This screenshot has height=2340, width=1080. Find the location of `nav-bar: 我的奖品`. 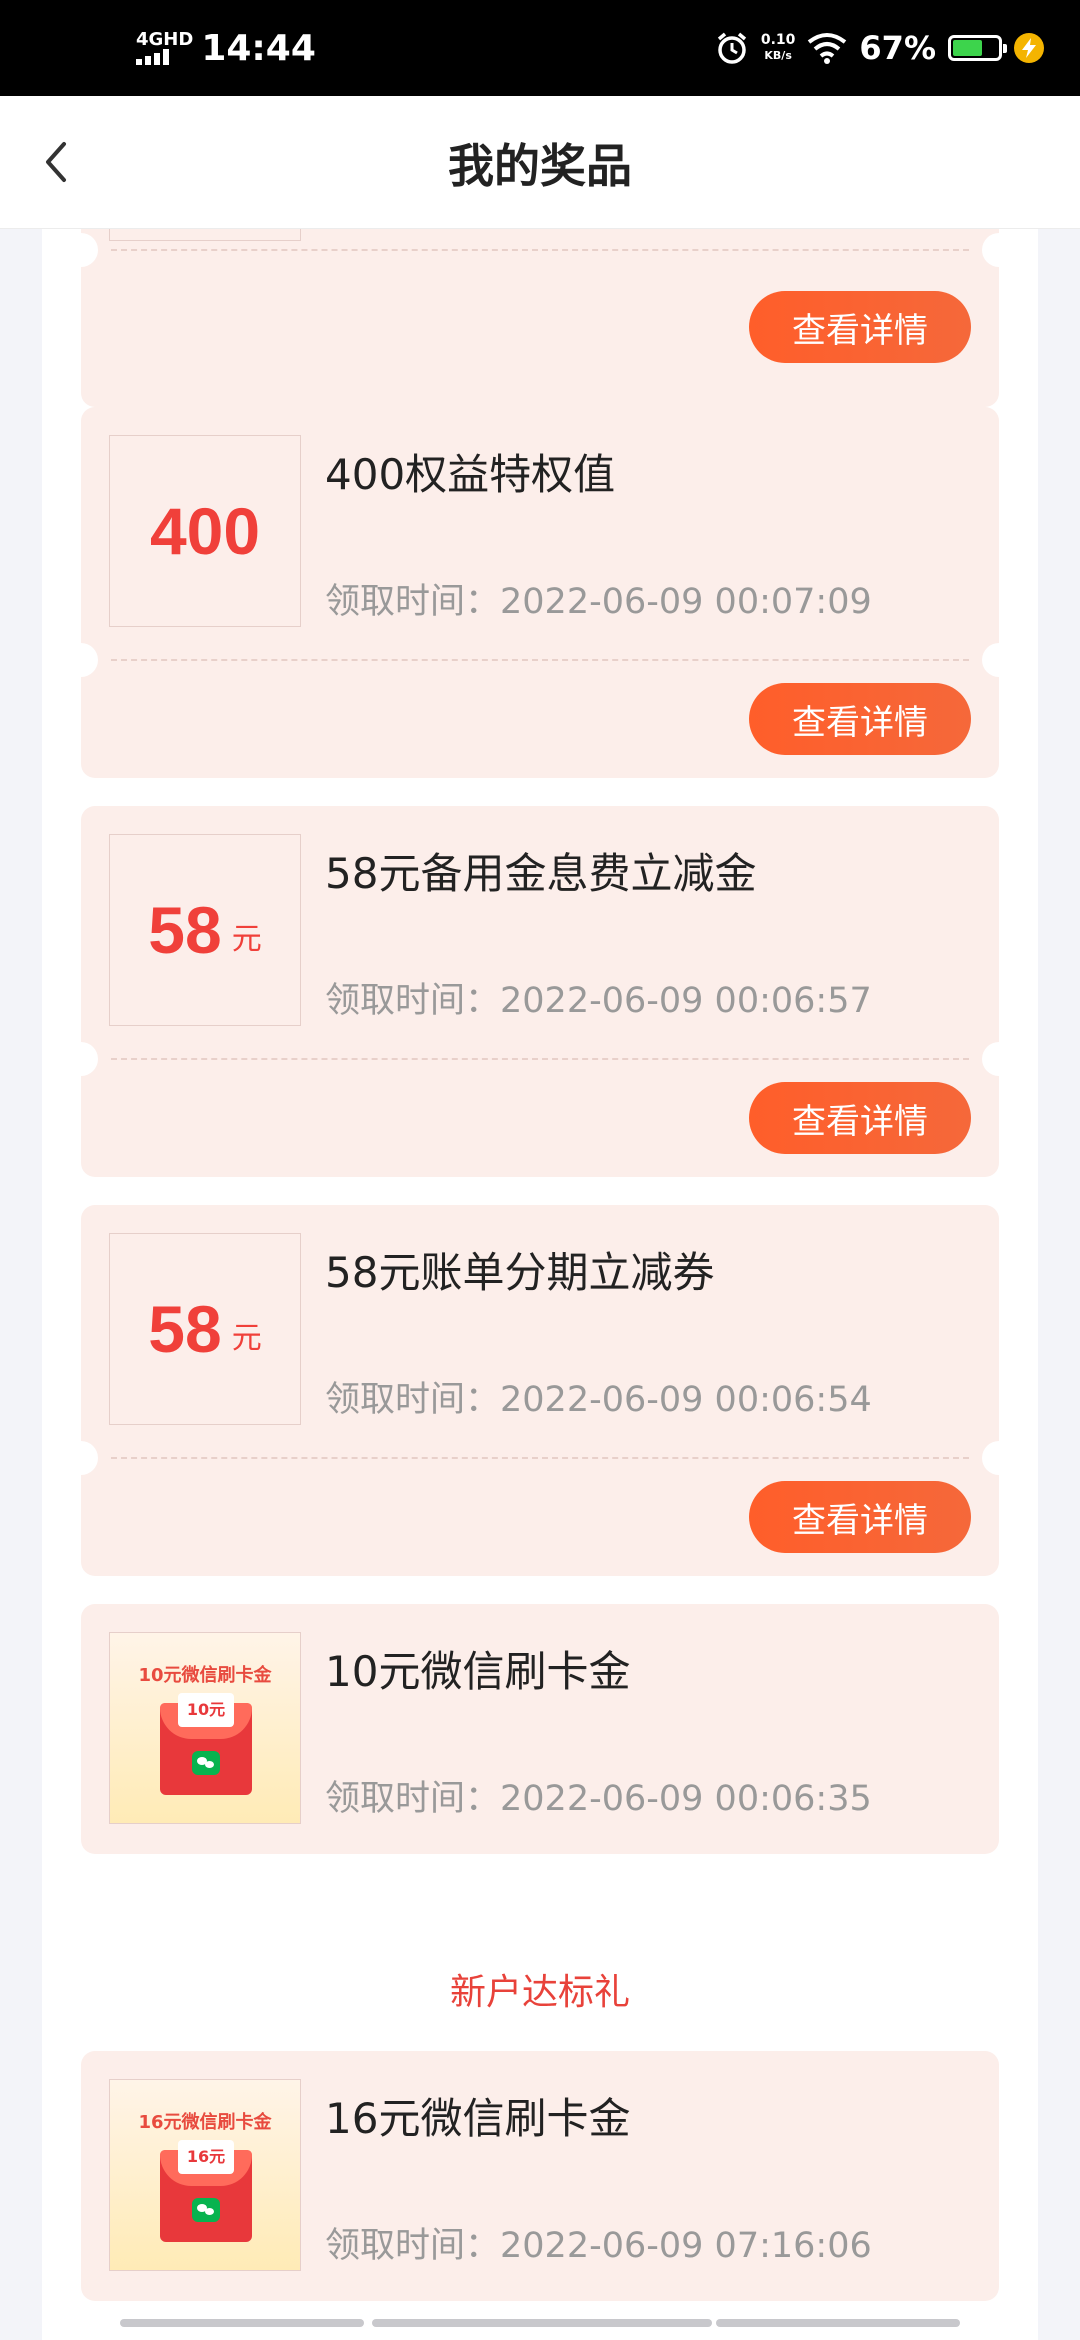

nav-bar: 我的奖品 is located at coordinates (540, 162).